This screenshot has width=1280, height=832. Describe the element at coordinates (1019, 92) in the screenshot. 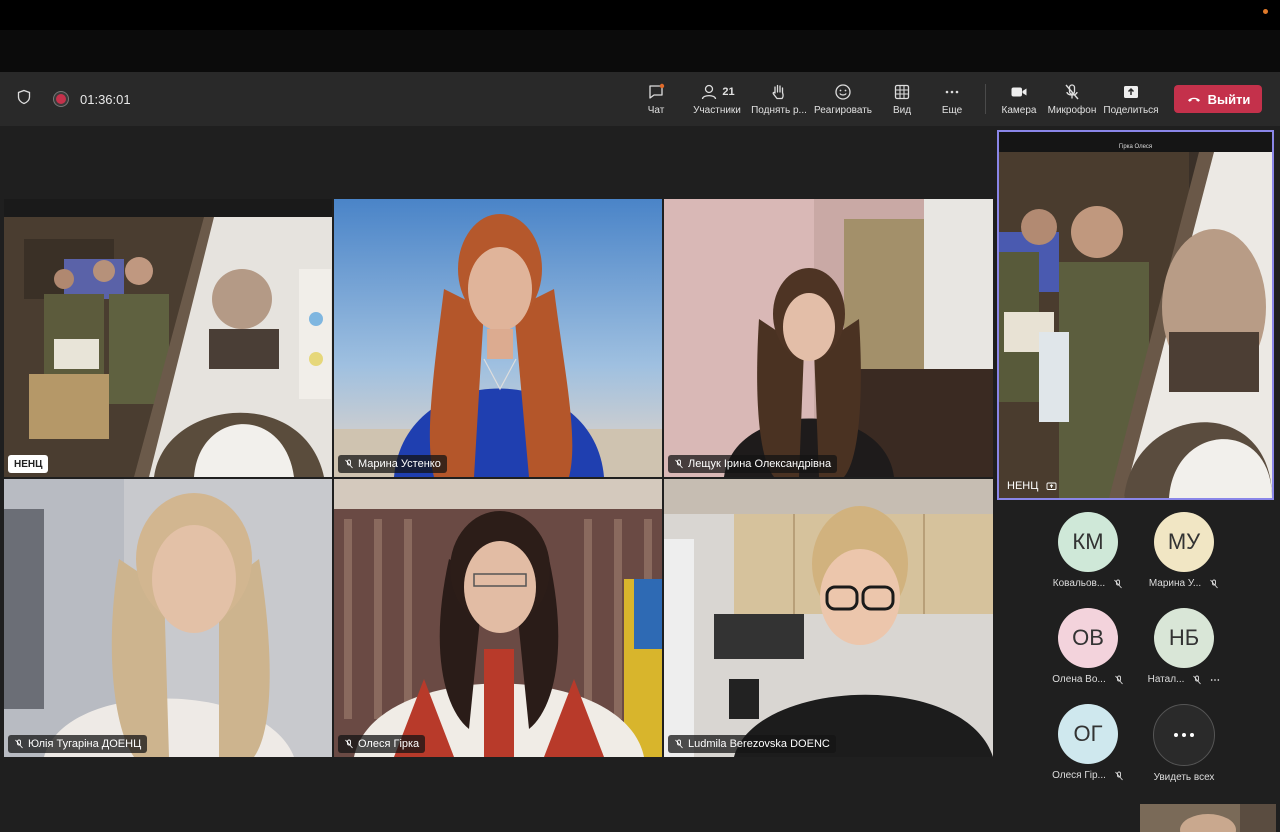

I see `camera-icon` at that location.